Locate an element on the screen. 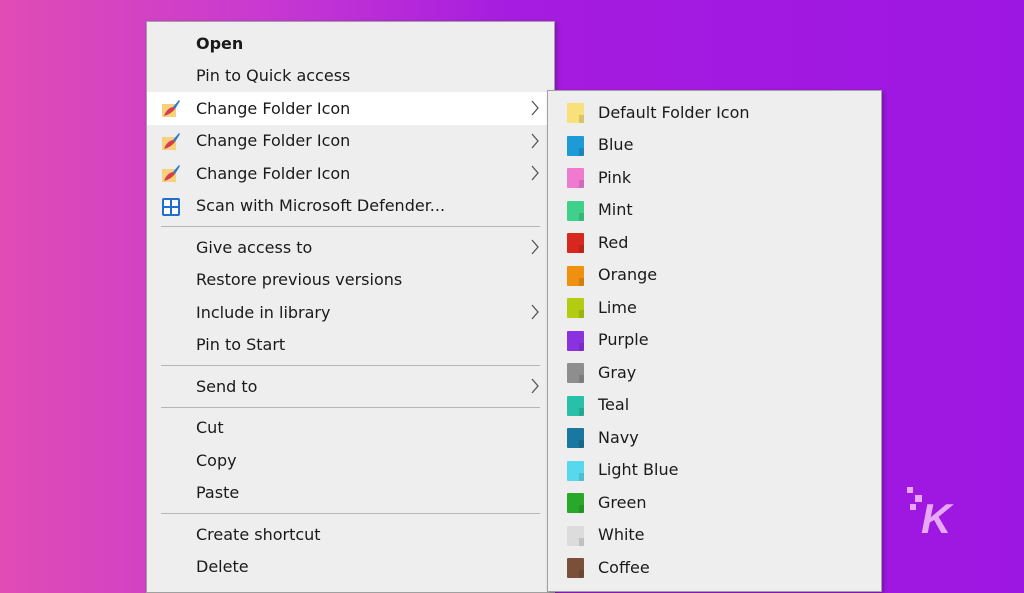 The height and width of the screenshot is (593, 1024). menu-item-delete: Delete is located at coordinates (350, 567).